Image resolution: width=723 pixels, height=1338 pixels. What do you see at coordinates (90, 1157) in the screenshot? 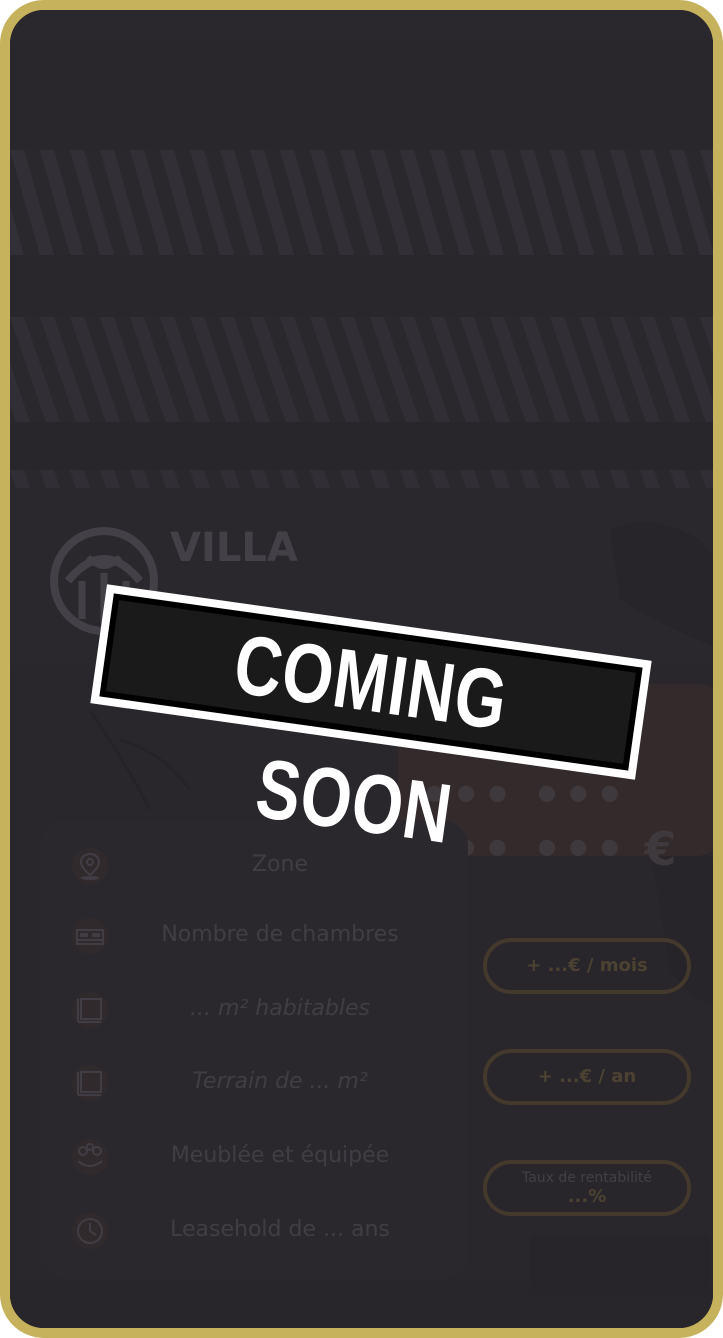
I see `furnished-icon` at bounding box center [90, 1157].